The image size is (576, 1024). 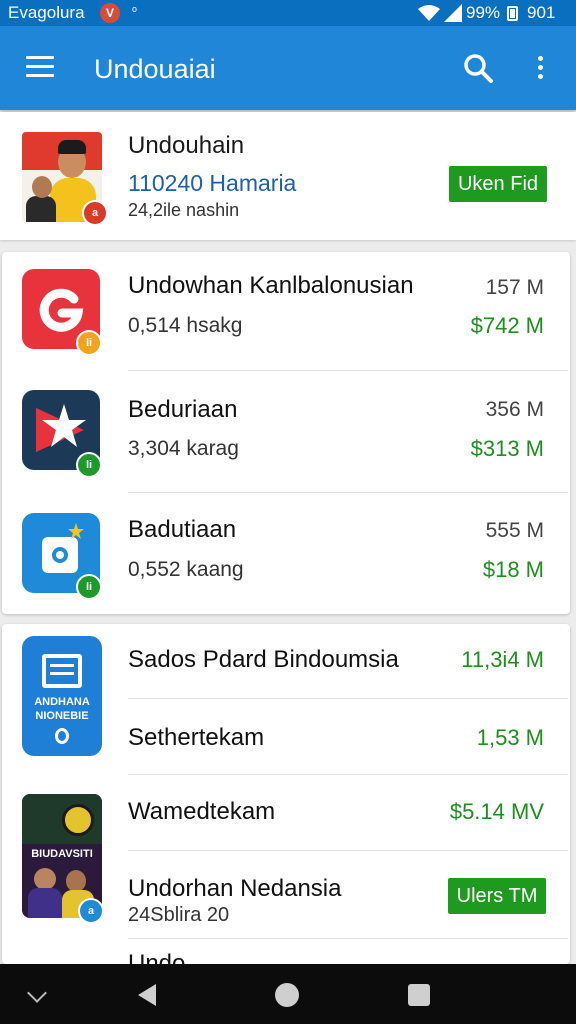 I want to click on app-size: 555 M, so click(x=514, y=530).